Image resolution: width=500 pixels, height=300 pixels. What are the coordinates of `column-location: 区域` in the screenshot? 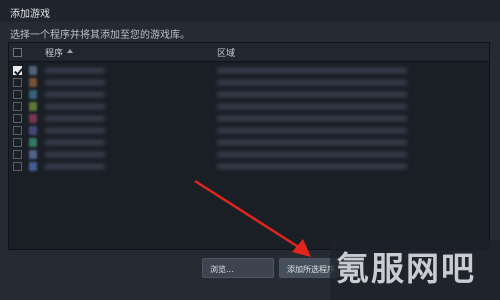 It's located at (226, 52).